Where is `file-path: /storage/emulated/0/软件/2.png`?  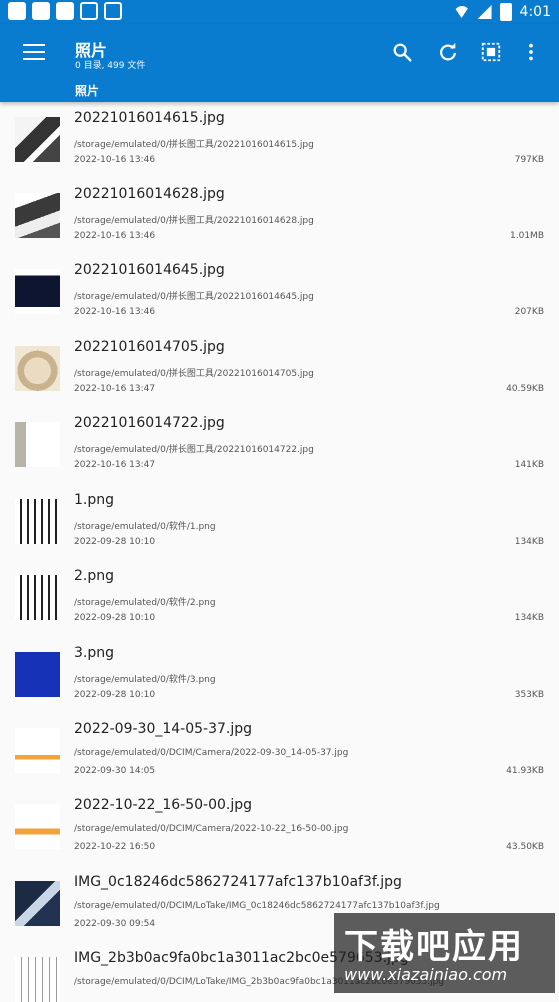 file-path: /storage/emulated/0/软件/2.png is located at coordinates (145, 603).